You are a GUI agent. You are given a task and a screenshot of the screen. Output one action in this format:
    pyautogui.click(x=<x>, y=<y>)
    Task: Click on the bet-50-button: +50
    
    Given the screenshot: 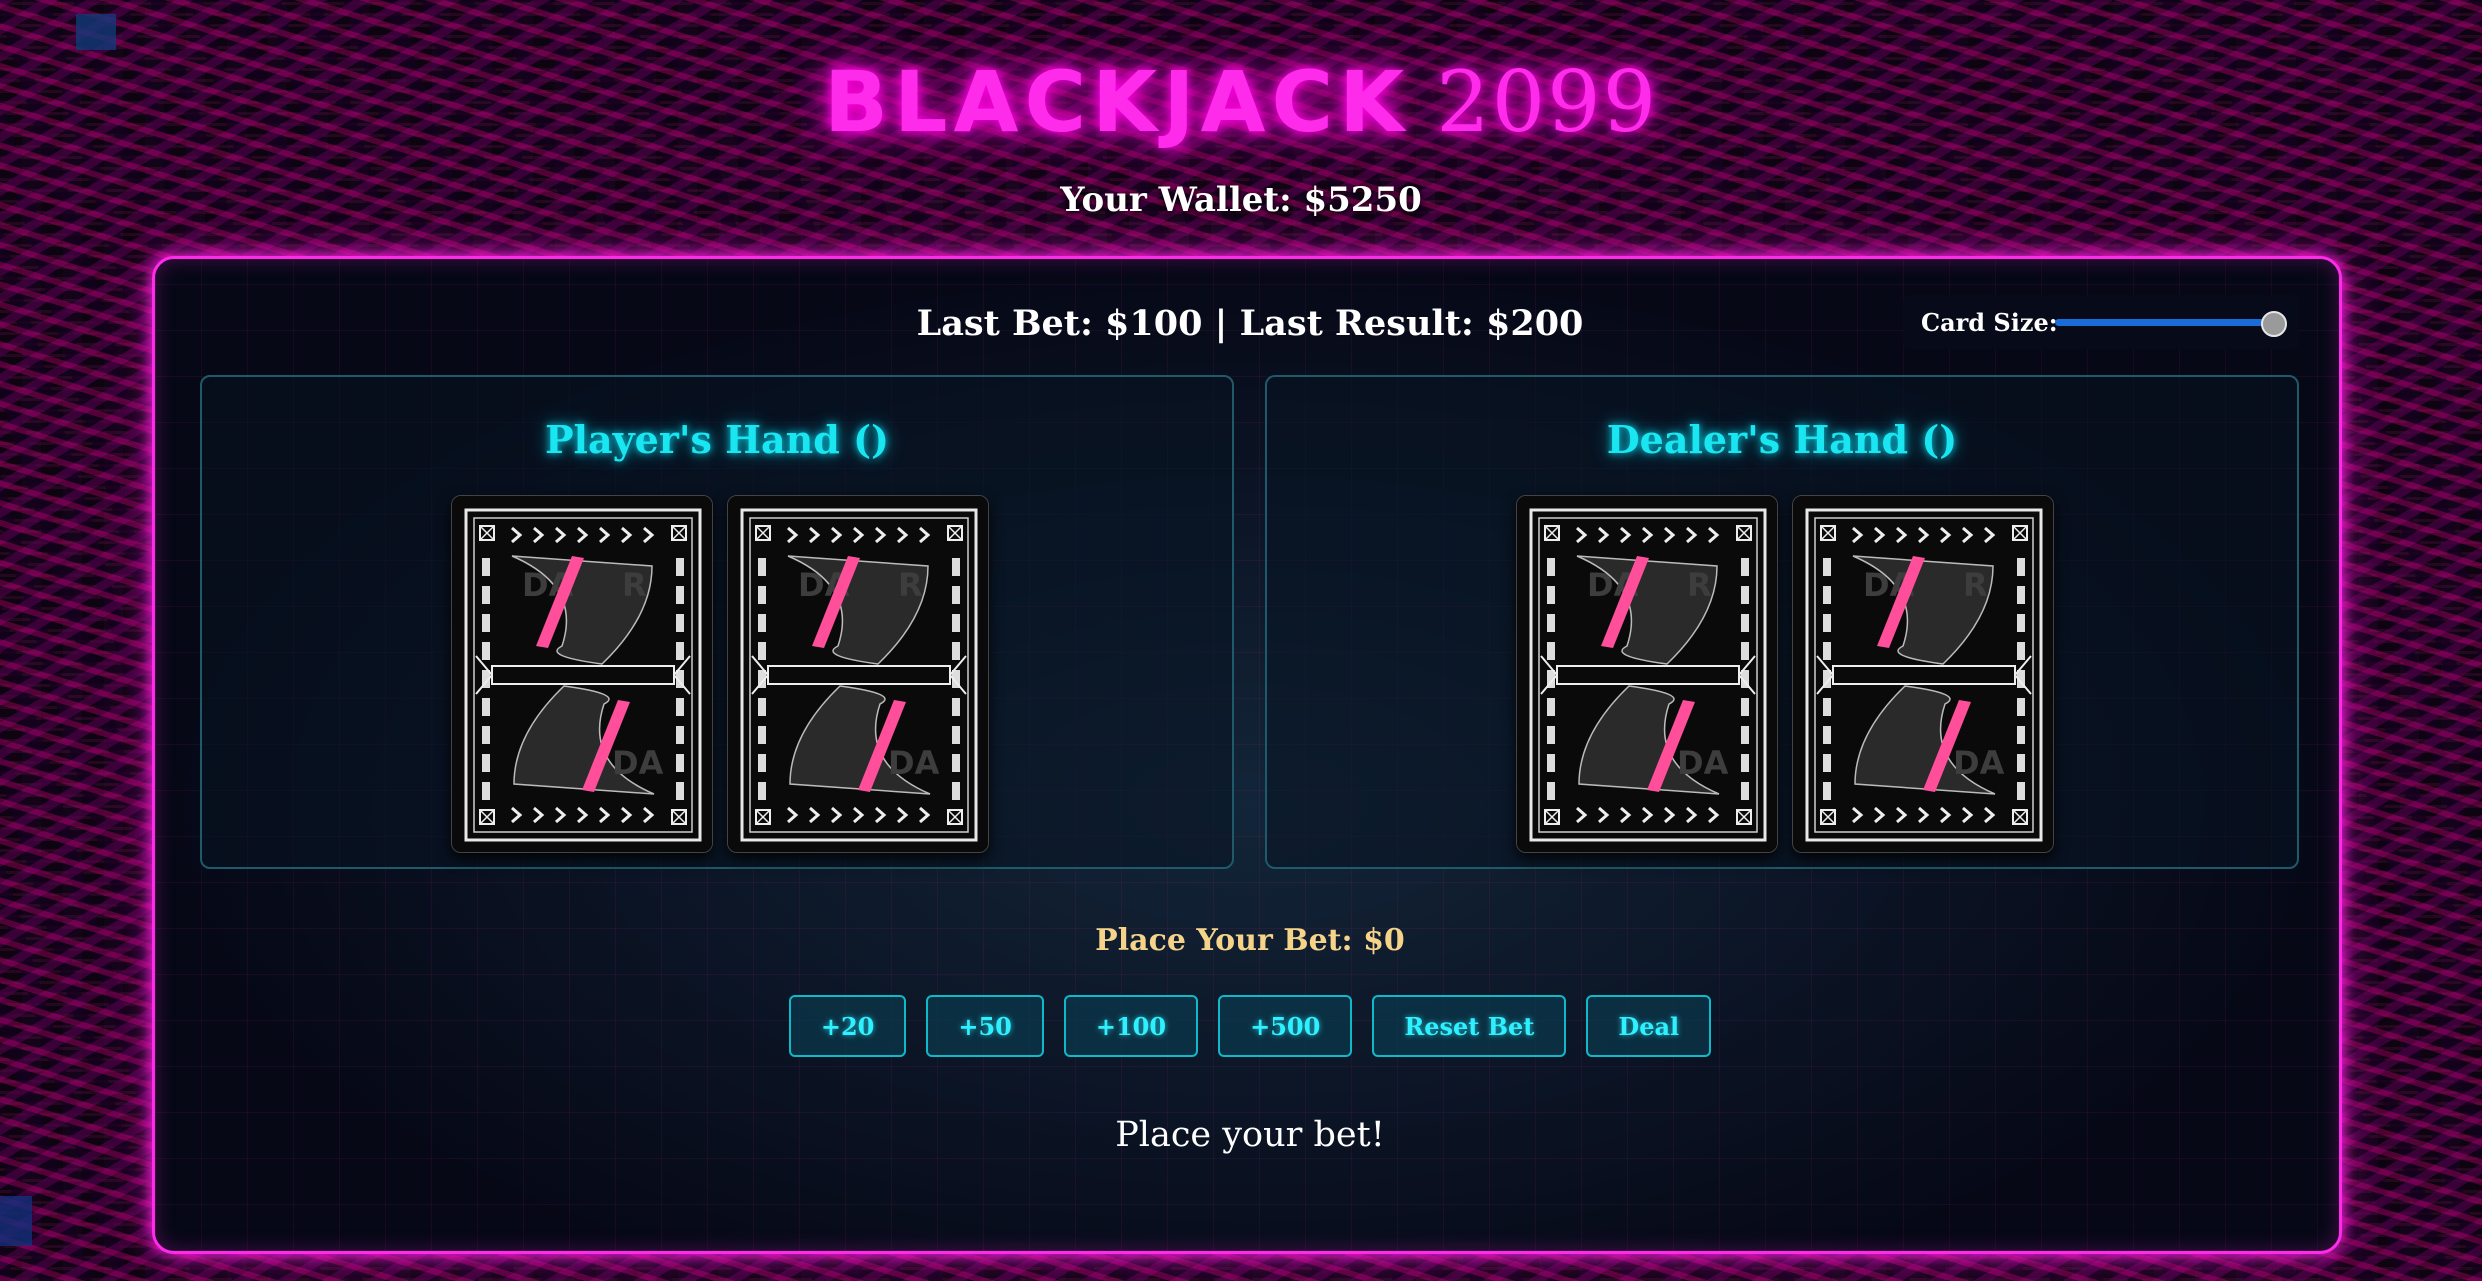 What is the action you would take?
    pyautogui.click(x=985, y=1026)
    